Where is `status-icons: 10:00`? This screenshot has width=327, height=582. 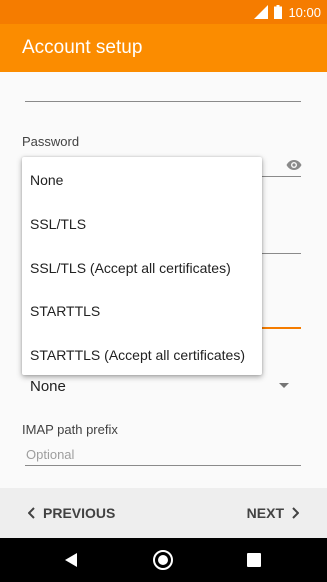
status-icons: 10:00 is located at coordinates (287, 12).